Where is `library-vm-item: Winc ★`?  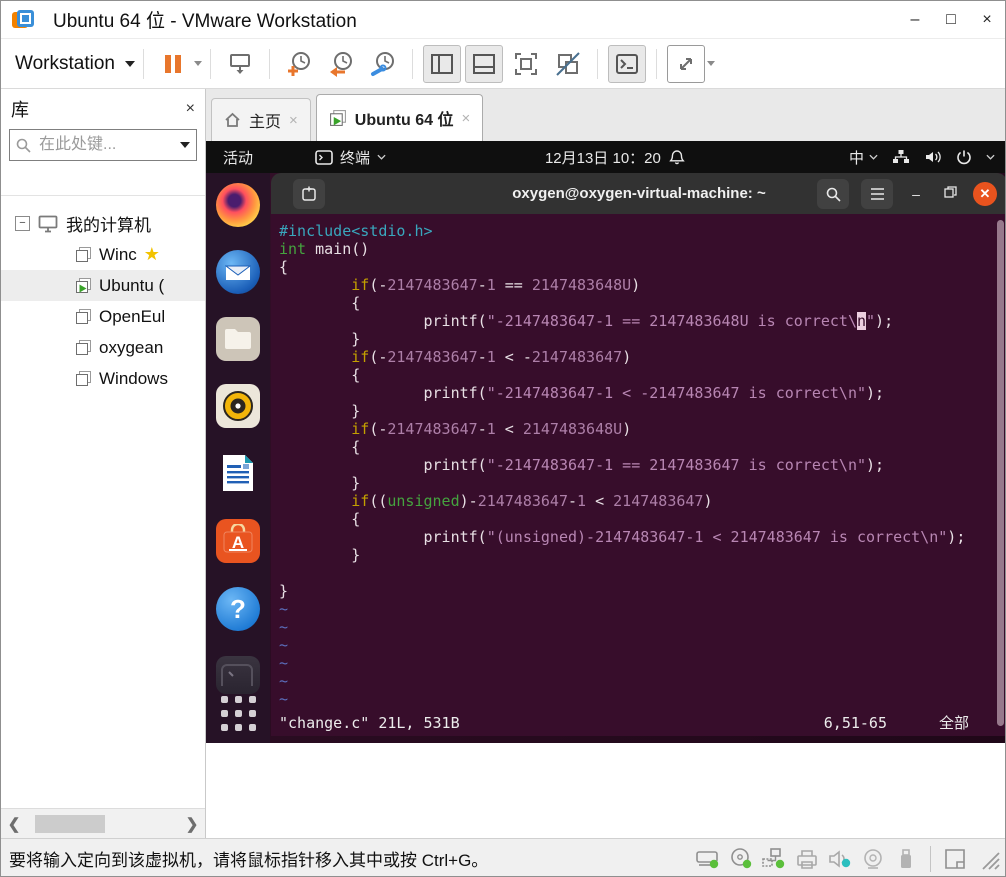 library-vm-item: Winc ★ is located at coordinates (103, 254).